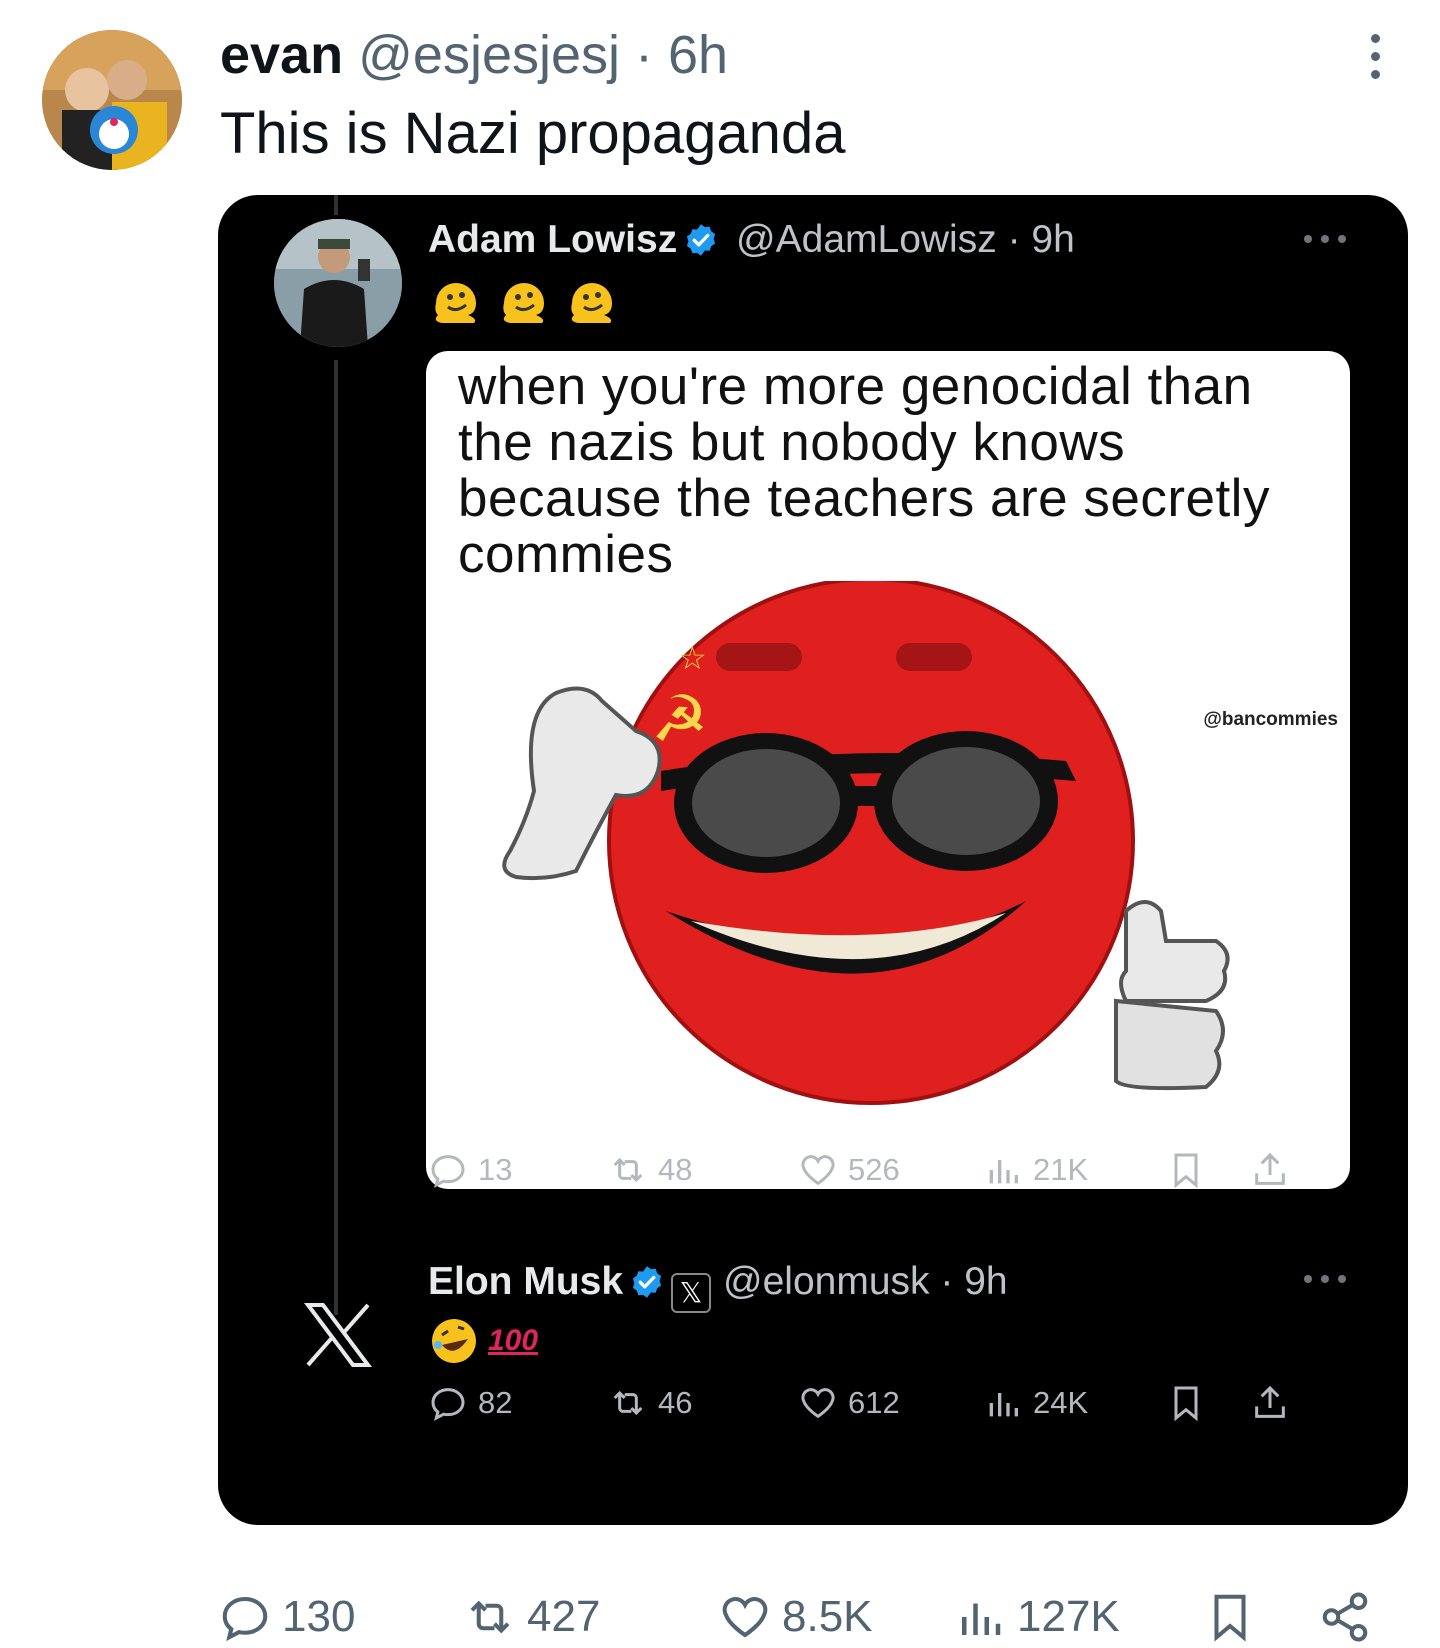 This screenshot has width=1440, height=1648. Describe the element at coordinates (650, 1403) in the screenshot. I see `repost-button: 46` at that location.